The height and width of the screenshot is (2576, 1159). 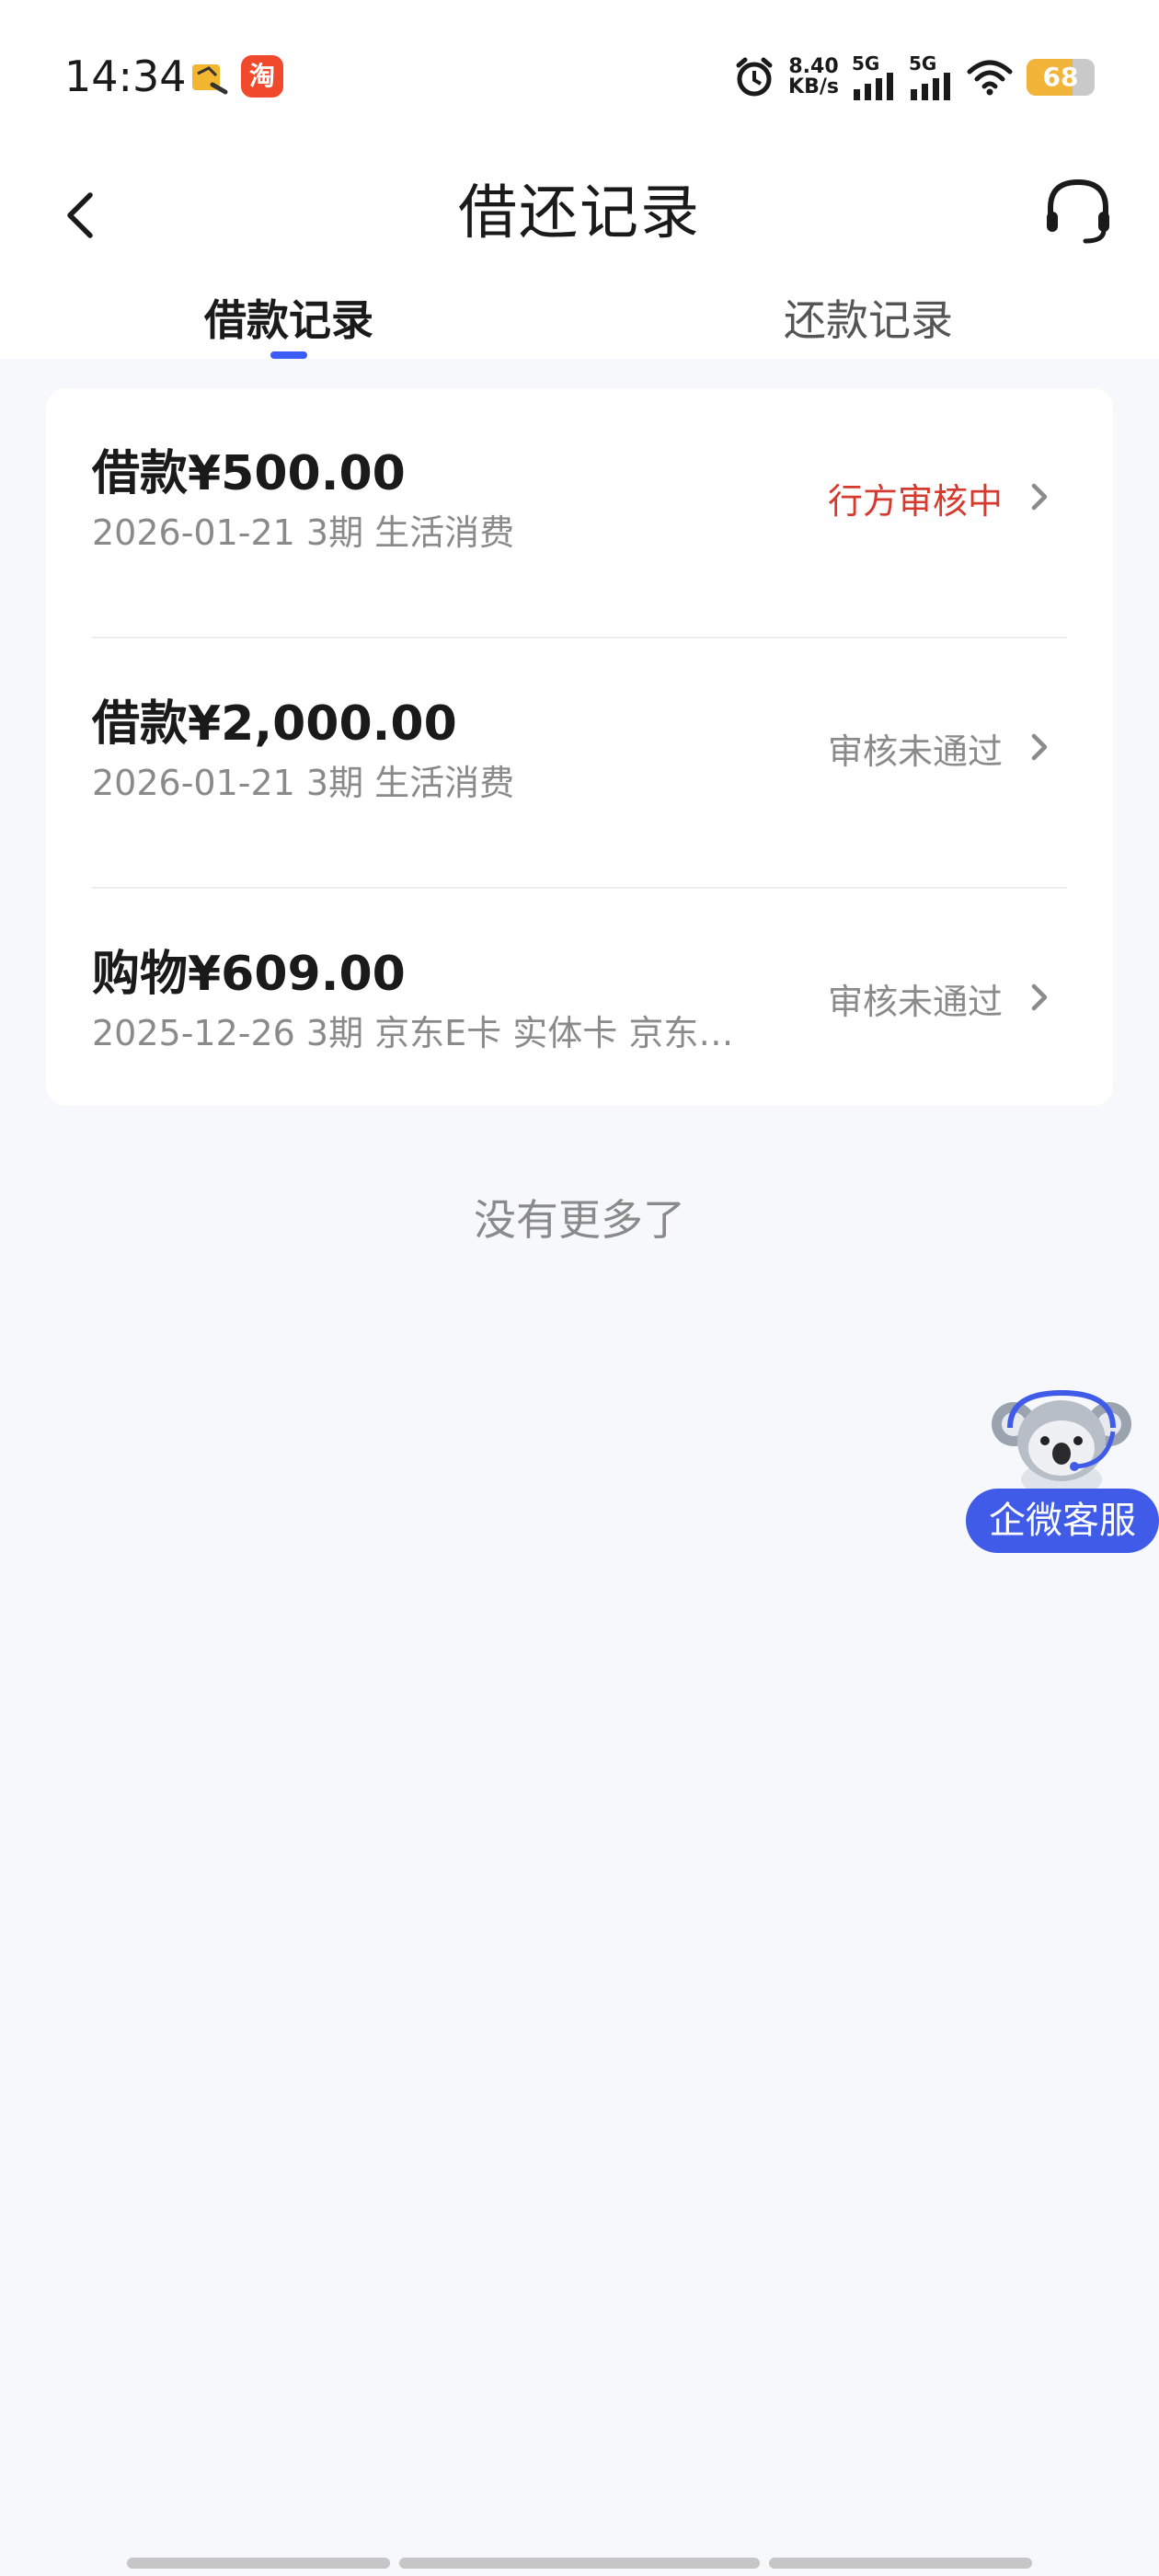 I want to click on status-bar: 14:34 淘 8.40 KB/s 5G 5G 68, so click(x=579, y=73).